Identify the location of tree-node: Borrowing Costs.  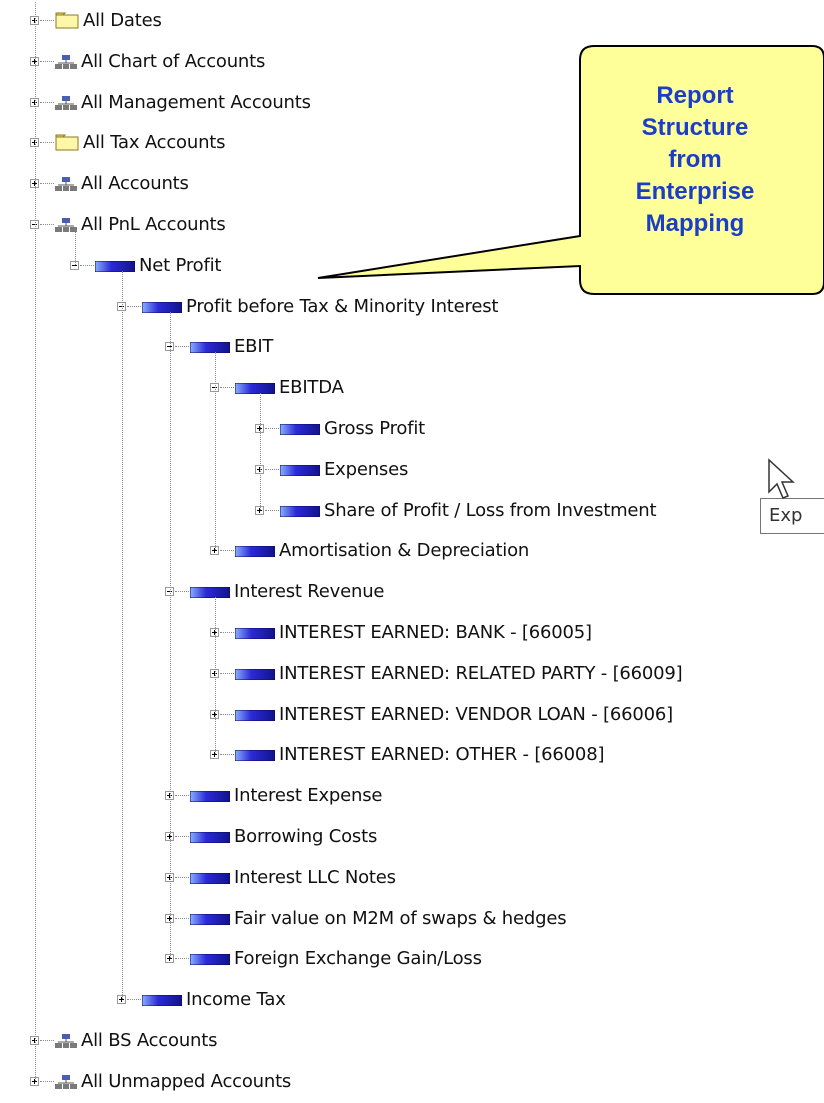
(412, 838).